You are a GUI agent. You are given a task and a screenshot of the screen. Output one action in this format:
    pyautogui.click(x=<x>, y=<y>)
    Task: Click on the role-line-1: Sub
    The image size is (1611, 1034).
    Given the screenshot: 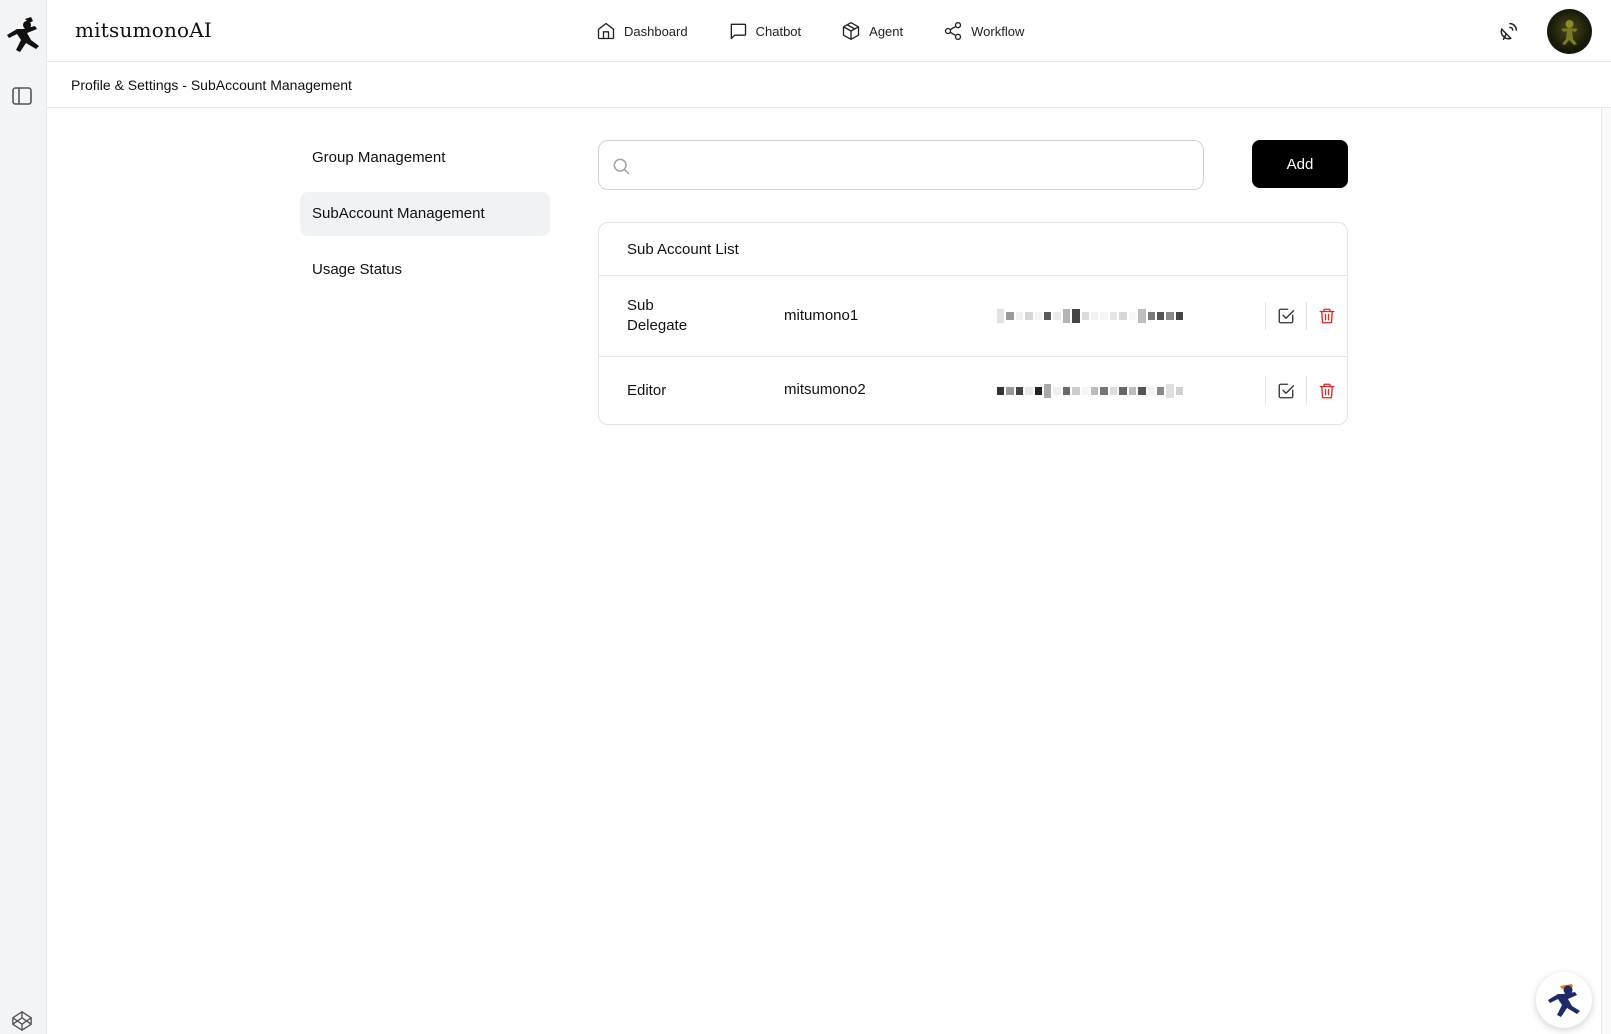 What is the action you would take?
    pyautogui.click(x=640, y=305)
    